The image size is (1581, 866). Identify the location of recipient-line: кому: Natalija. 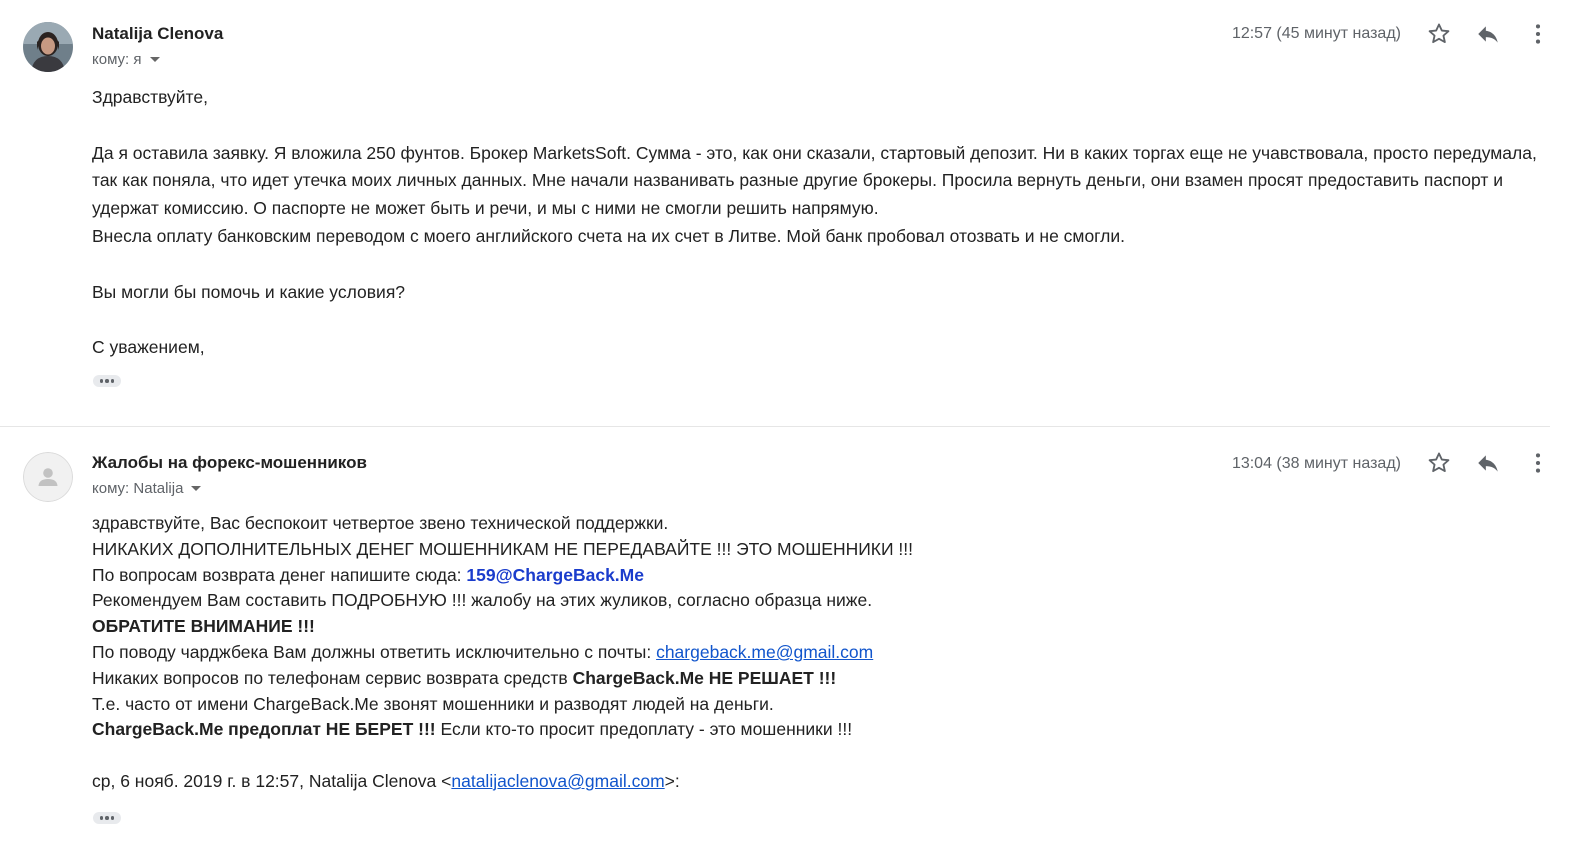
(147, 488).